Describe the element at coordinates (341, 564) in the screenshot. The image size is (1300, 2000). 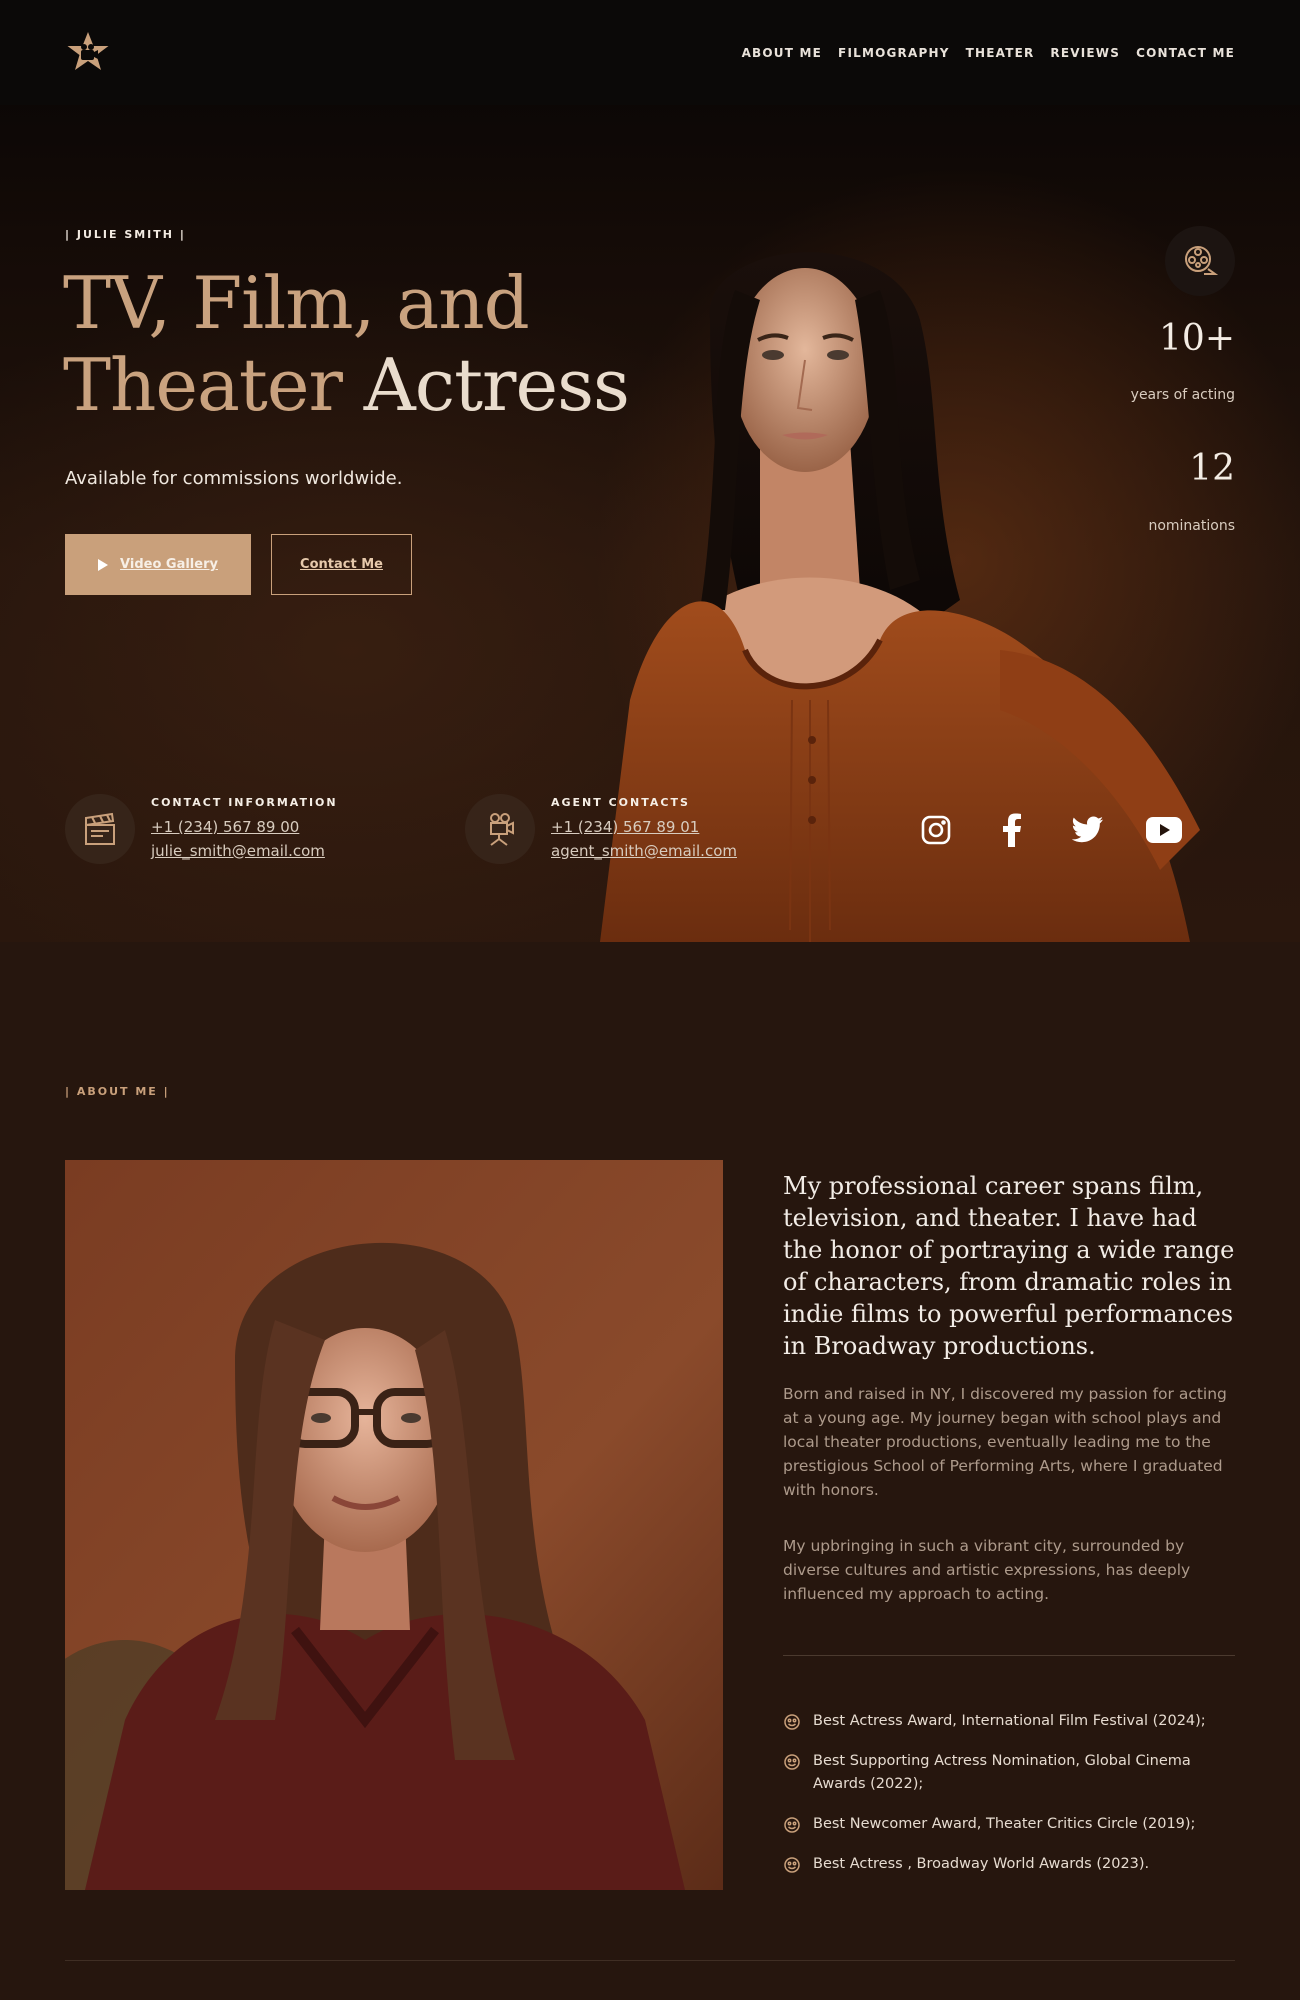
I see `contact-me-button: Contact Me` at that location.